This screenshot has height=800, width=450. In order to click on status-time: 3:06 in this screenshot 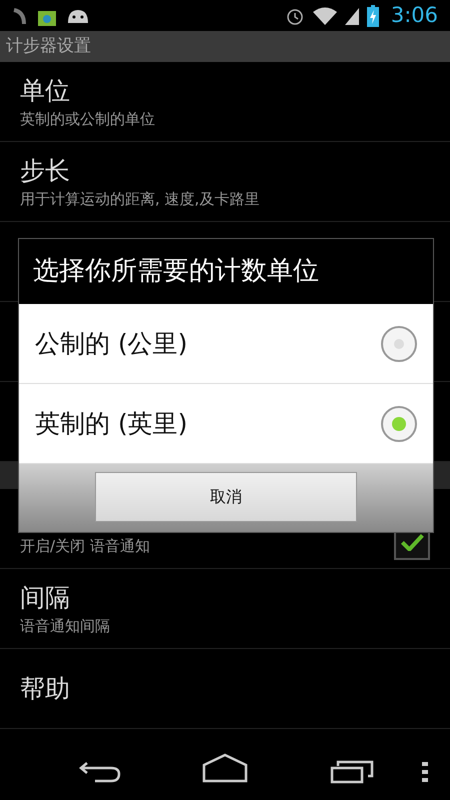, I will do `click(414, 15)`.